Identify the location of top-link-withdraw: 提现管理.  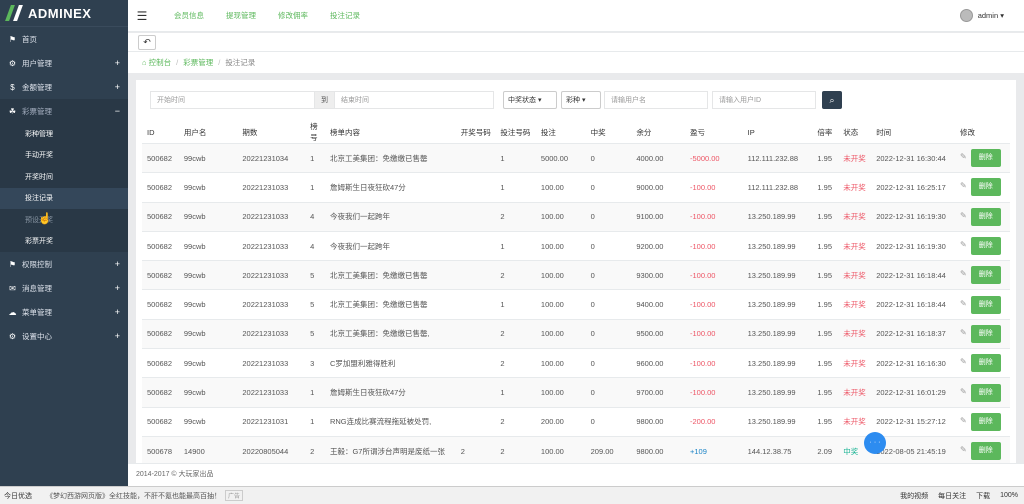
(241, 15).